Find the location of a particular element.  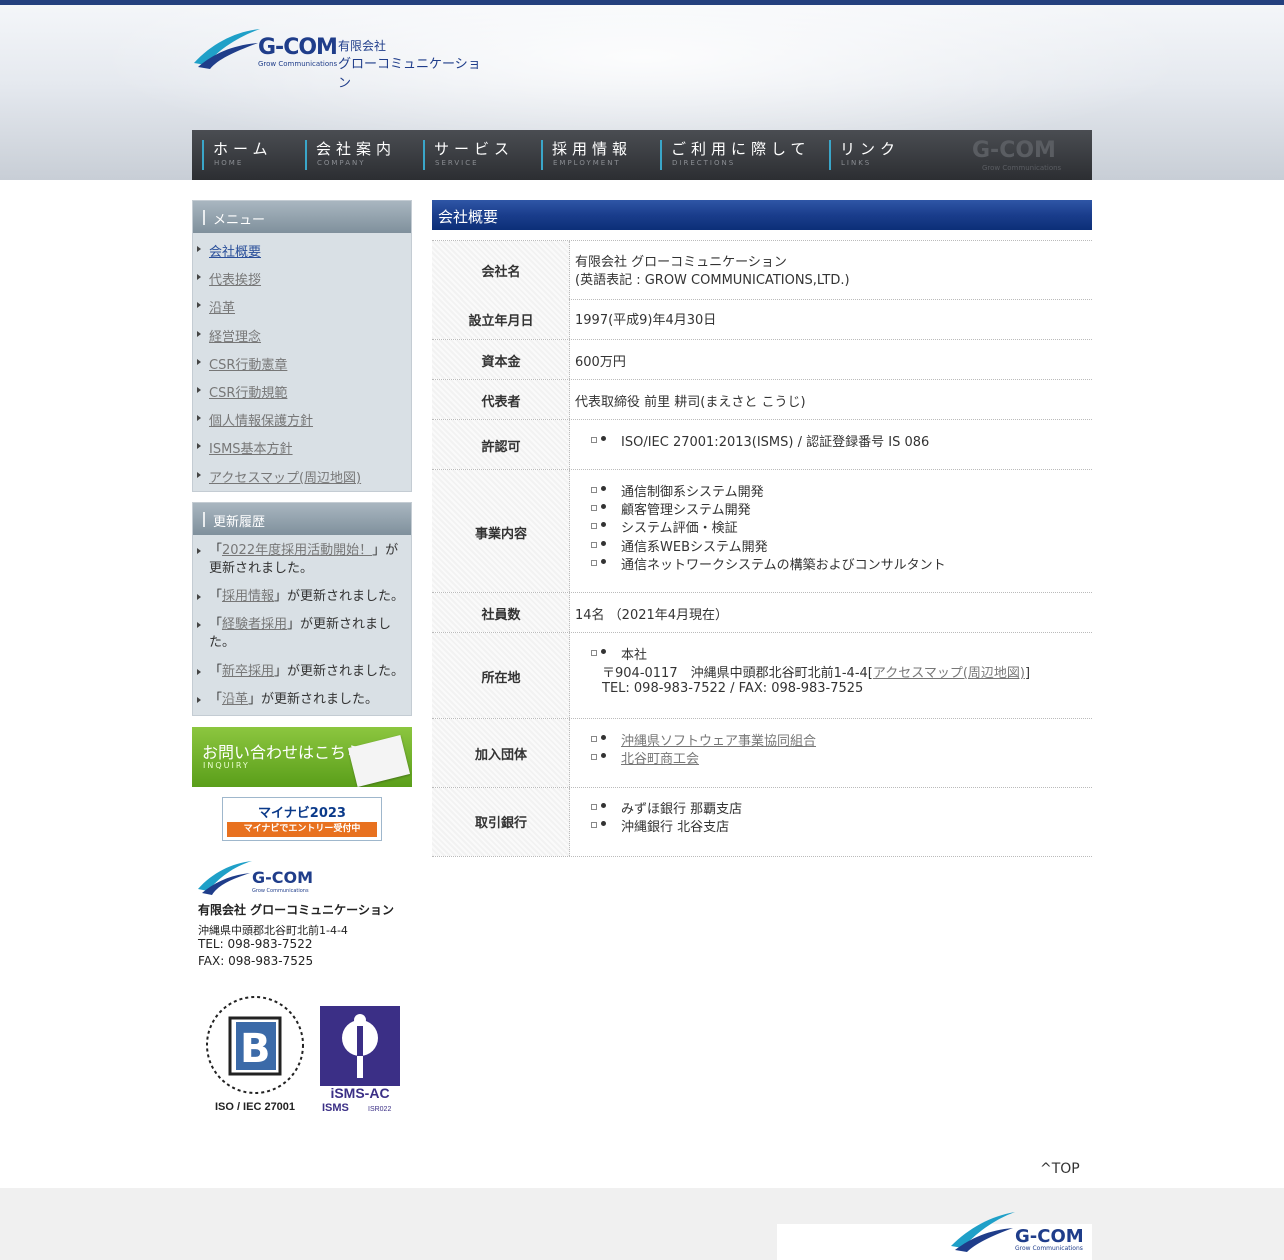

representative-value: 代表取締役 前里 耕司(まえさと こうじ) is located at coordinates (690, 402).